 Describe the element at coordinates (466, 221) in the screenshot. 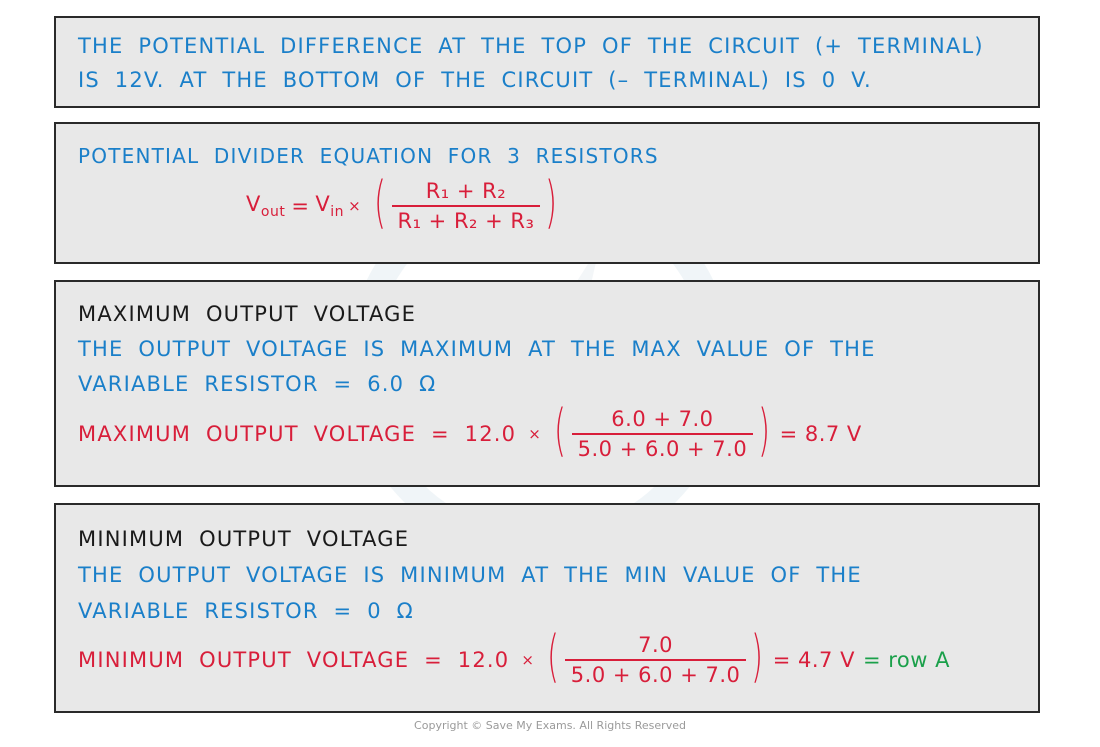

I see `formula-denominator: R₁ + R₂ + R₃` at that location.